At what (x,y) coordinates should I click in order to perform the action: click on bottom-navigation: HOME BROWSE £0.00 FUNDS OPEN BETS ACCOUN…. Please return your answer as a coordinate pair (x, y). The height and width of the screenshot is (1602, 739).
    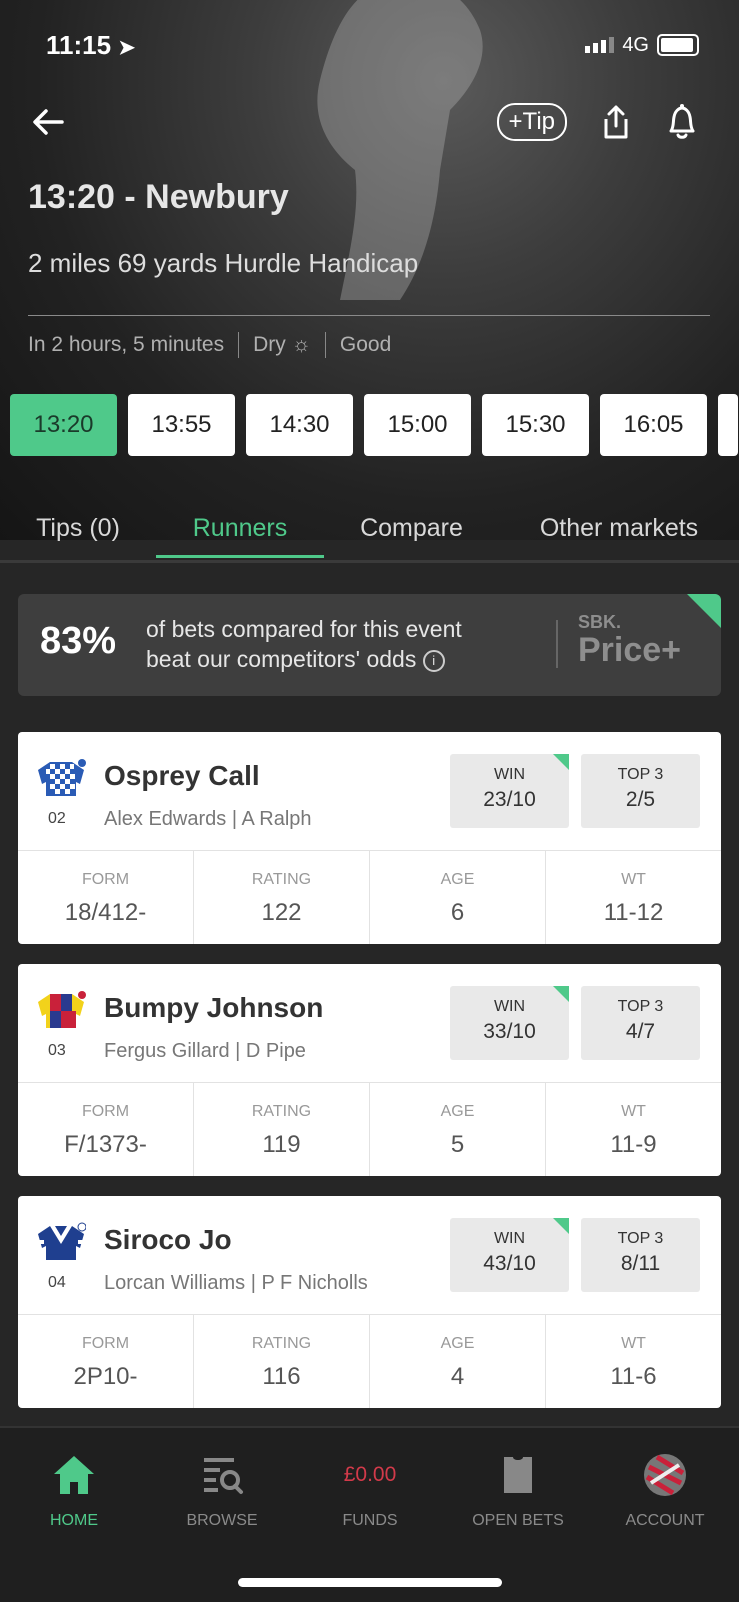
    Looking at the image, I should click on (369, 1514).